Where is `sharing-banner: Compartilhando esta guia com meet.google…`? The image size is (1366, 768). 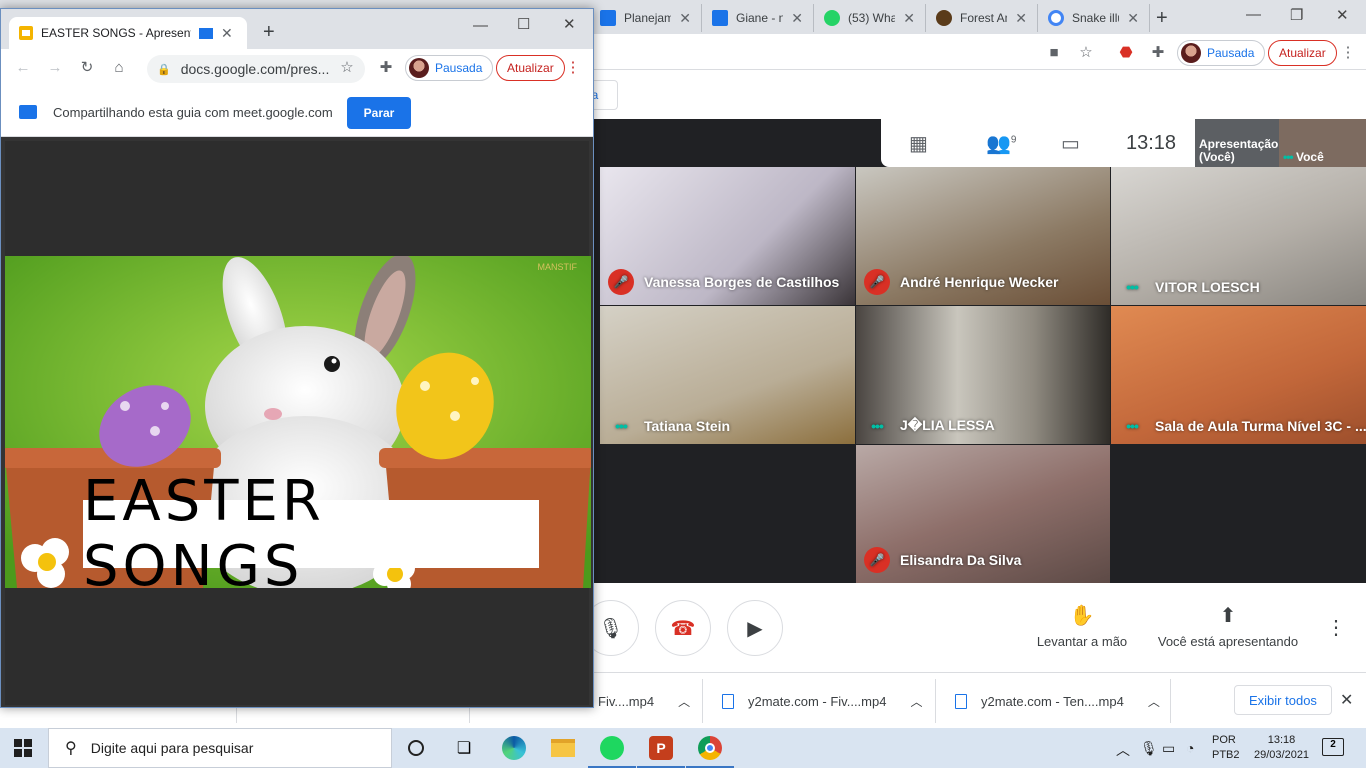 sharing-banner: Compartilhando esta guia com meet.google… is located at coordinates (297, 113).